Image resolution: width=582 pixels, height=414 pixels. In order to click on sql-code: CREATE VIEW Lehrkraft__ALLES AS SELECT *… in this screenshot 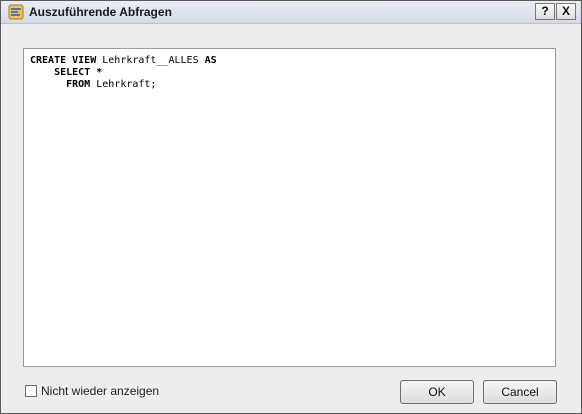, I will do `click(123, 73)`.